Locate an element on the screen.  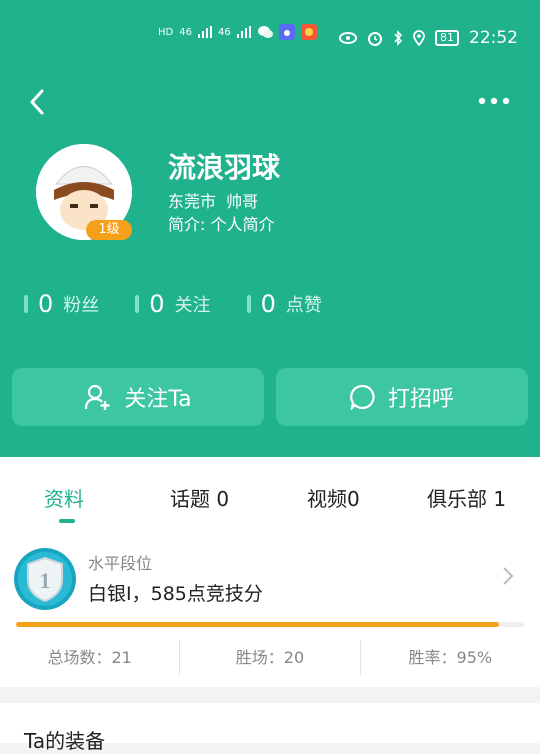
add-user-icon is located at coordinates (97, 397).